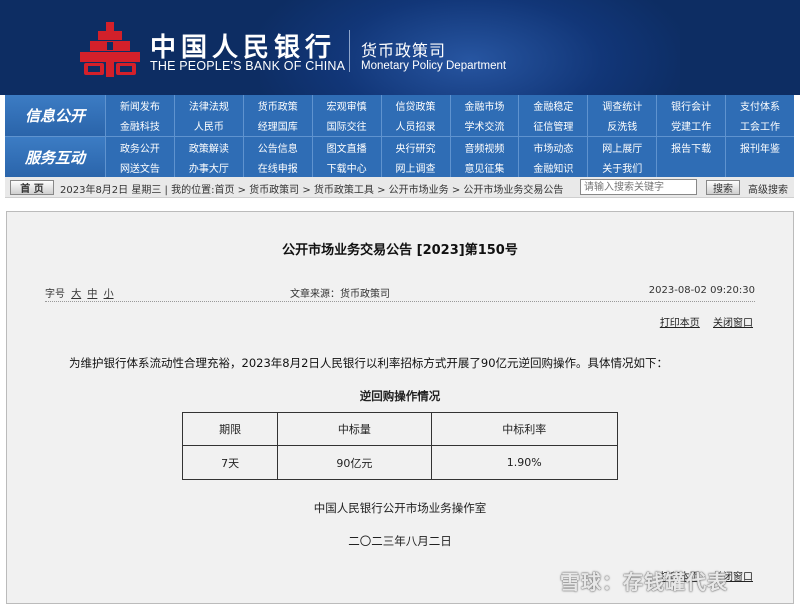 The width and height of the screenshot is (800, 609). I want to click on nav-info-item-11: 人民币, so click(208, 125).